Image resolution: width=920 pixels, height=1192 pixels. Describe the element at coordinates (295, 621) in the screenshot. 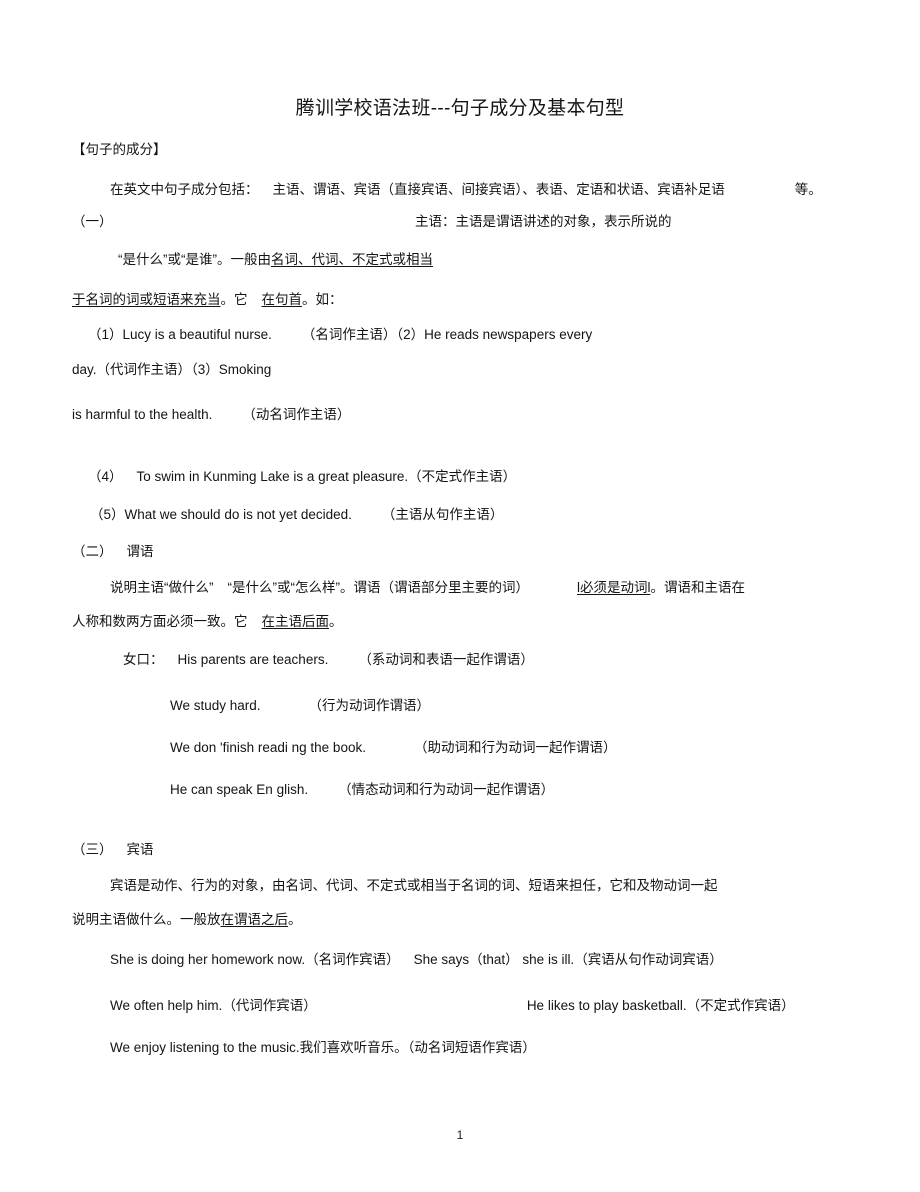

I see `predicate-line2-underline: 在主语后面` at that location.